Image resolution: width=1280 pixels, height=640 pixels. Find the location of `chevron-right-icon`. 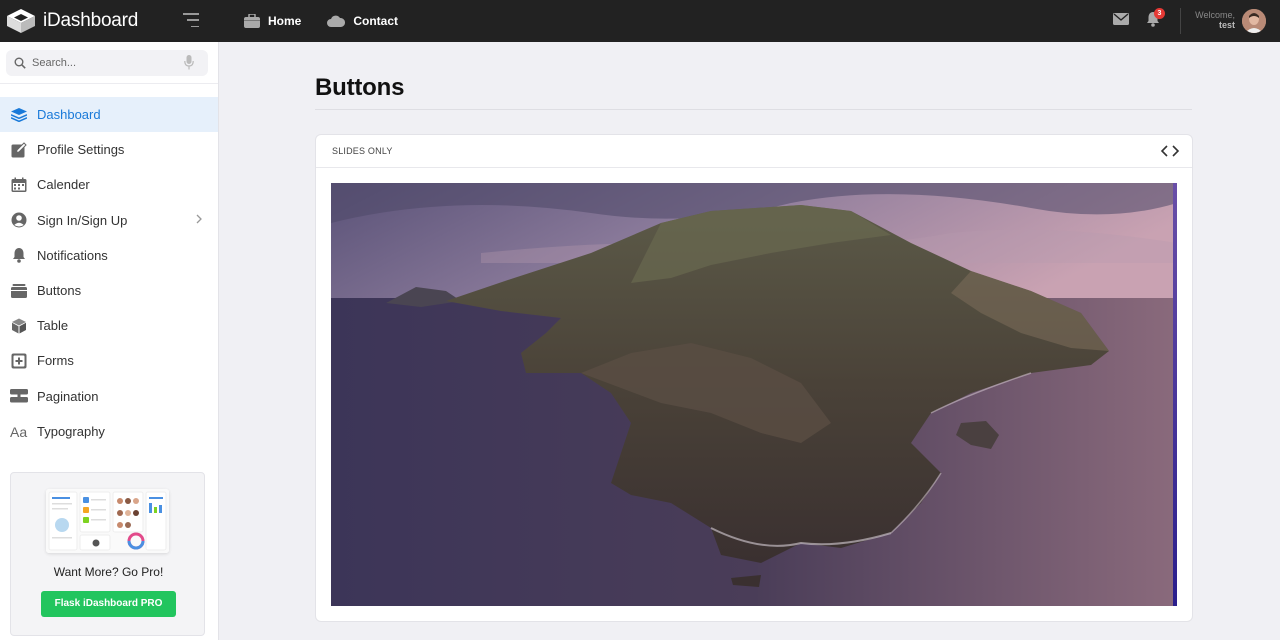

chevron-right-icon is located at coordinates (199, 219).